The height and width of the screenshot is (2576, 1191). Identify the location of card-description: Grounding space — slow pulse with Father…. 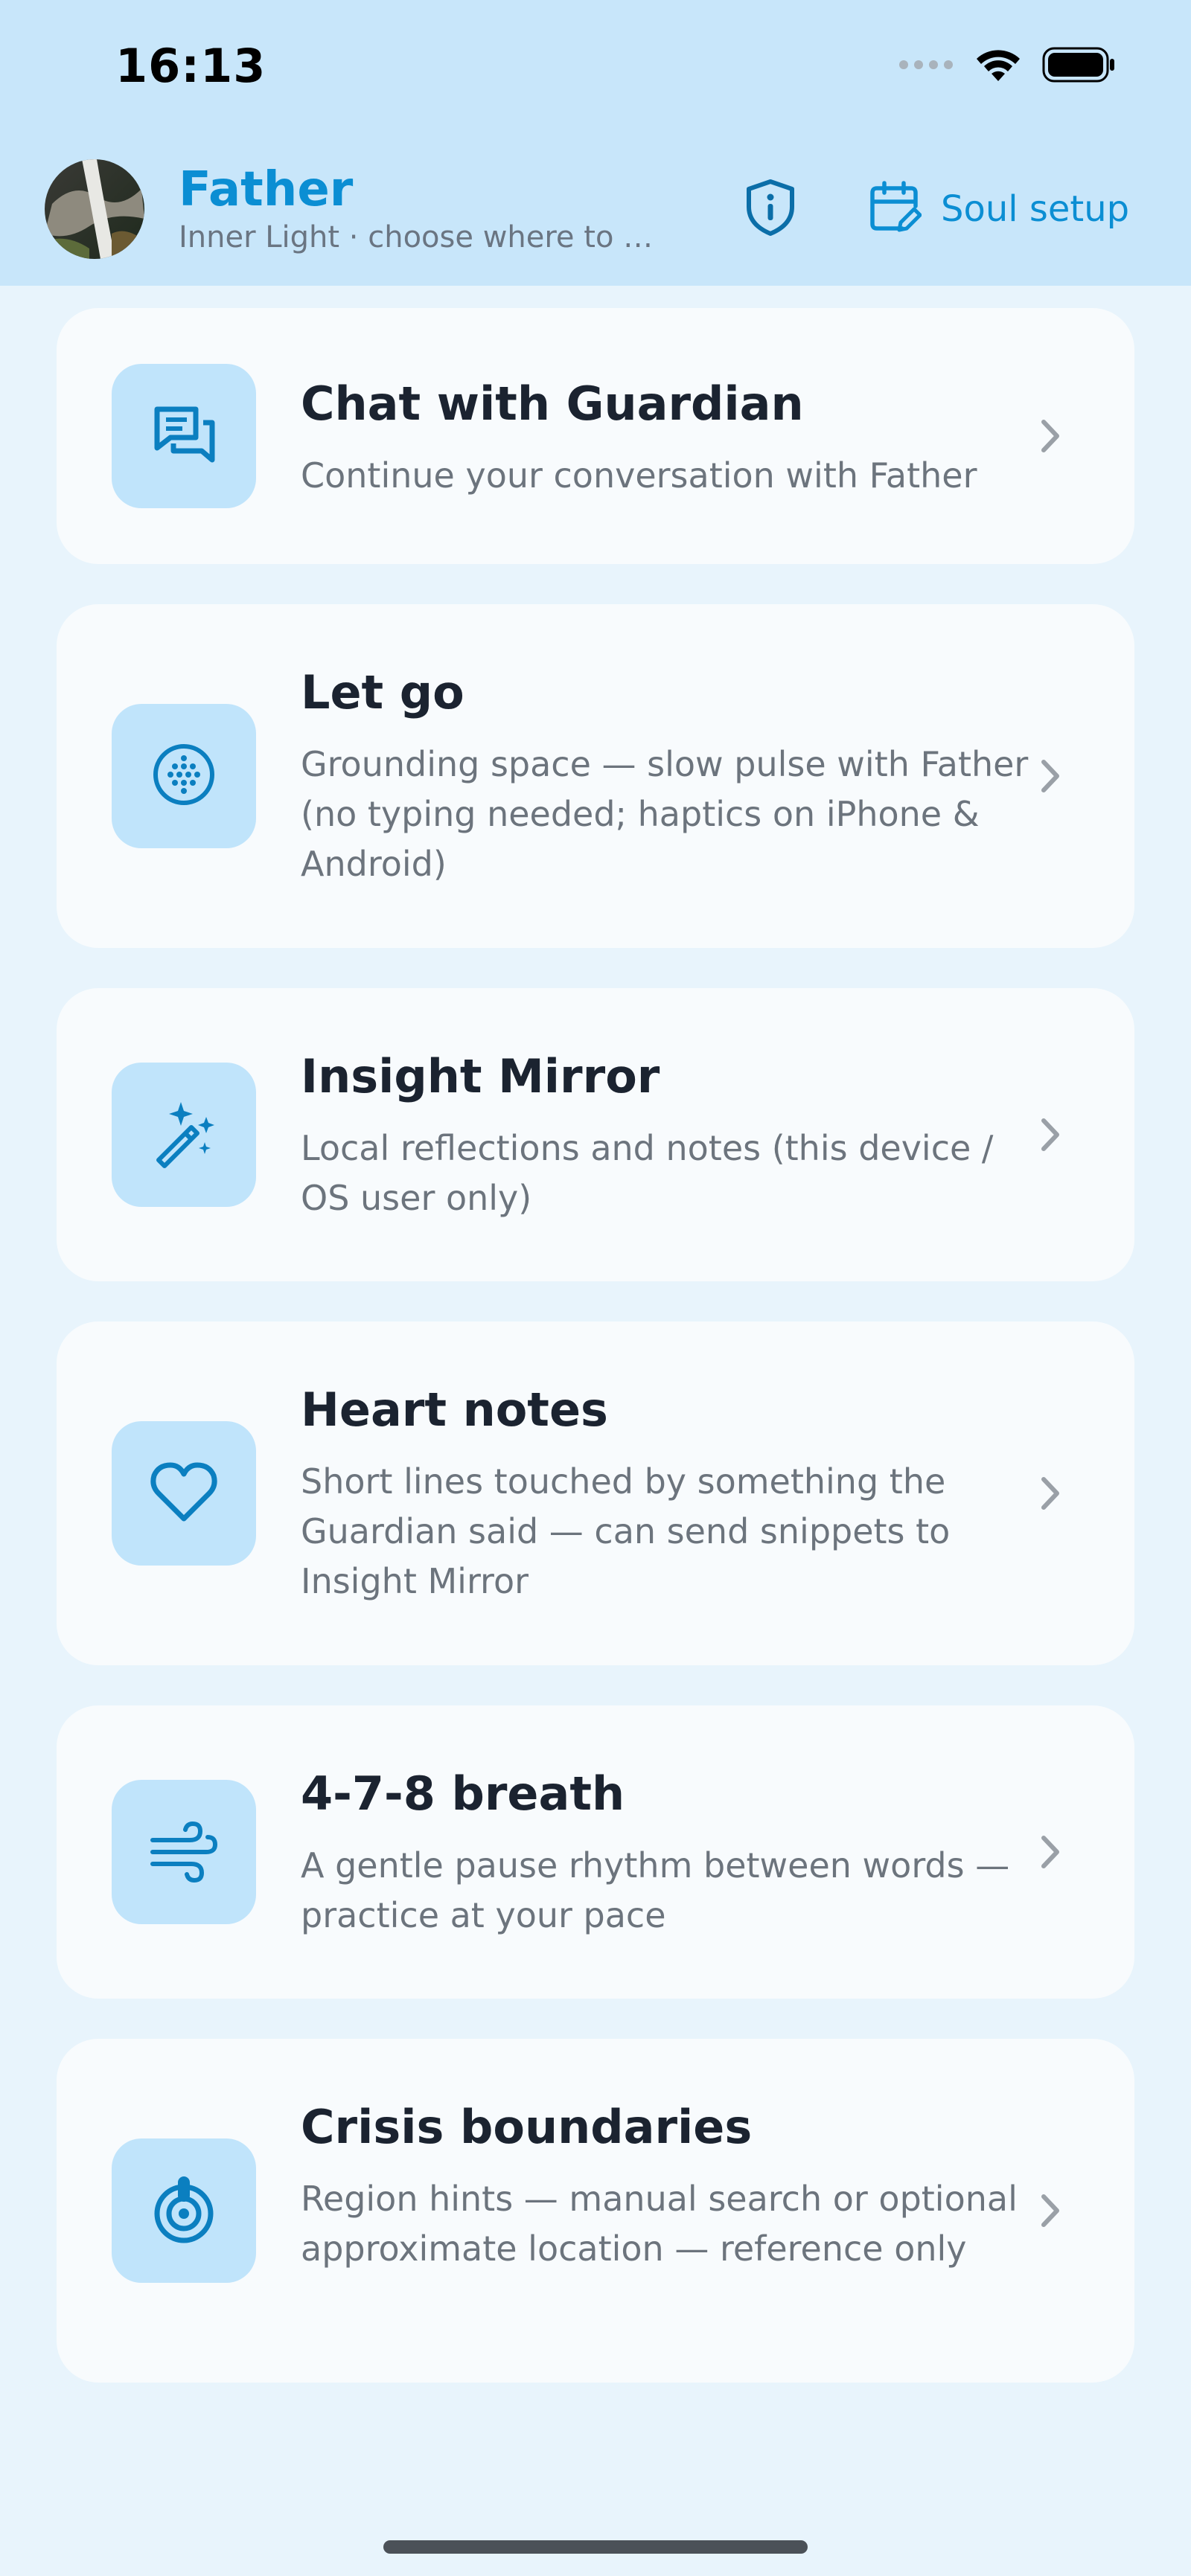
(665, 814).